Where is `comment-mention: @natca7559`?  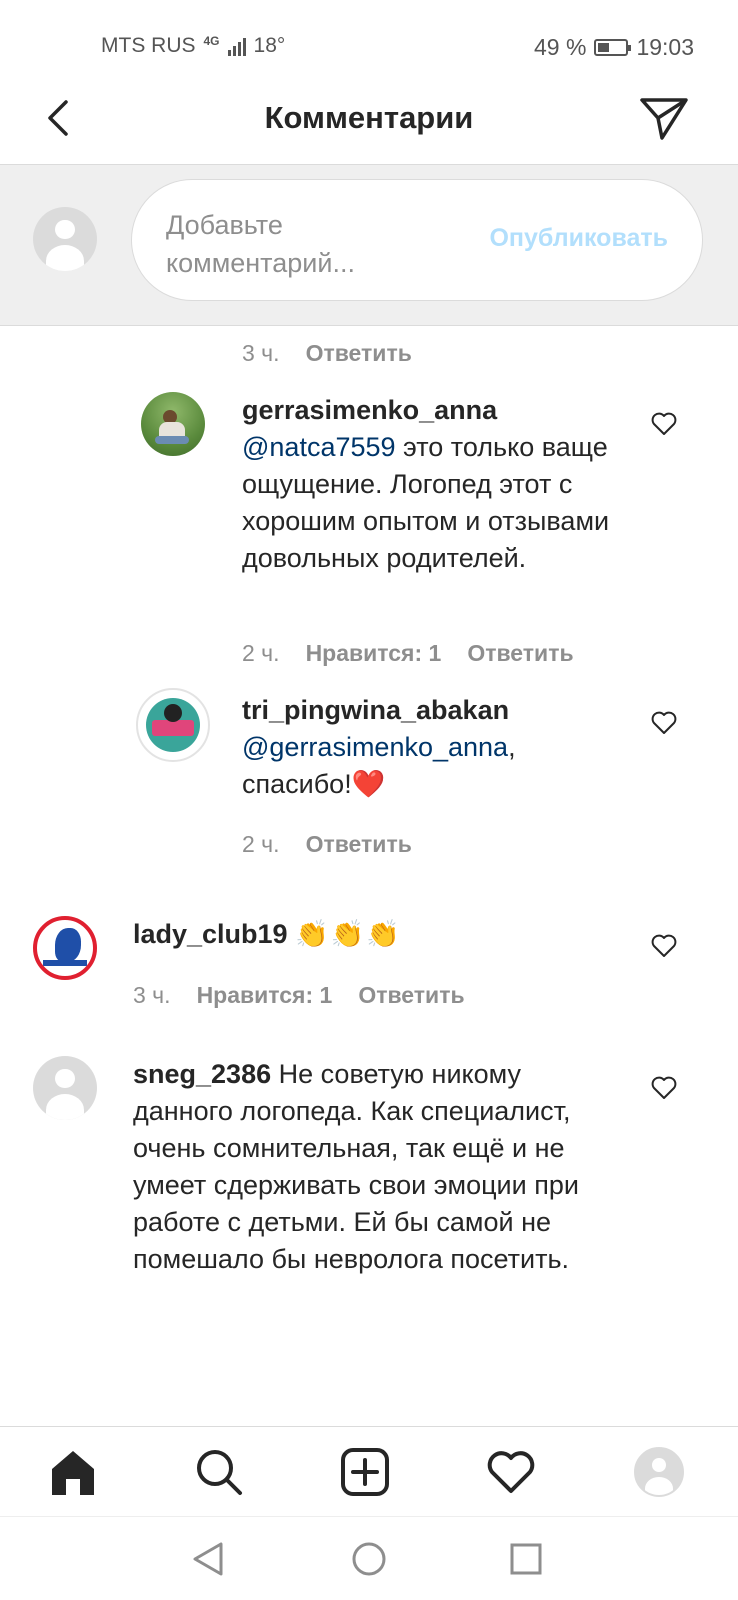 comment-mention: @natca7559 is located at coordinates (319, 447).